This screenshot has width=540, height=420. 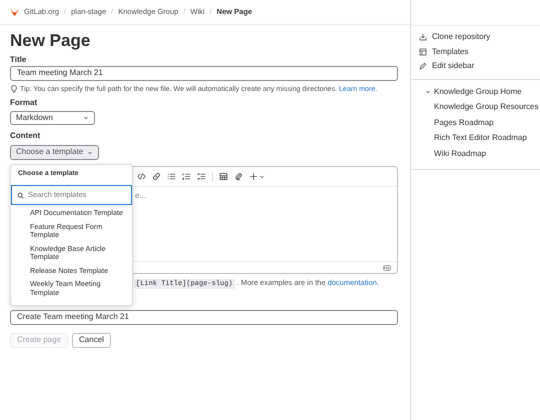 What do you see at coordinates (14, 12) in the screenshot?
I see `logo-icon` at bounding box center [14, 12].